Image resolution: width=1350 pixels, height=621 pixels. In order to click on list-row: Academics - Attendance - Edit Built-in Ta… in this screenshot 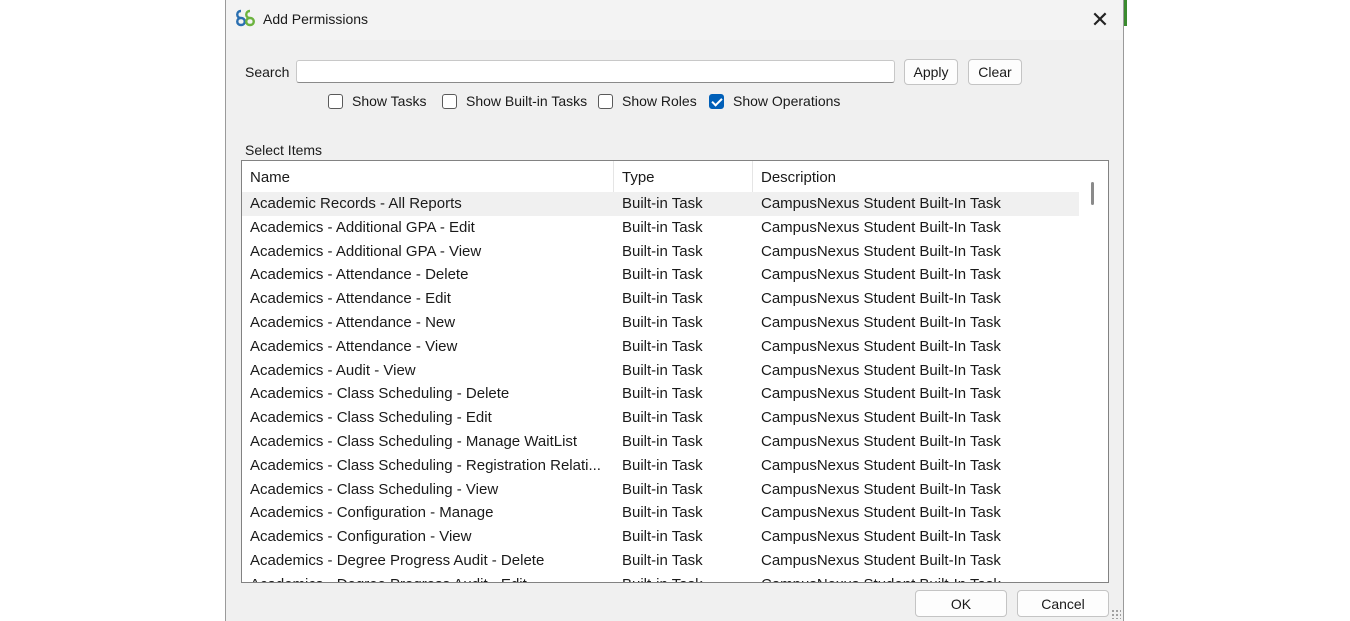, I will do `click(661, 299)`.